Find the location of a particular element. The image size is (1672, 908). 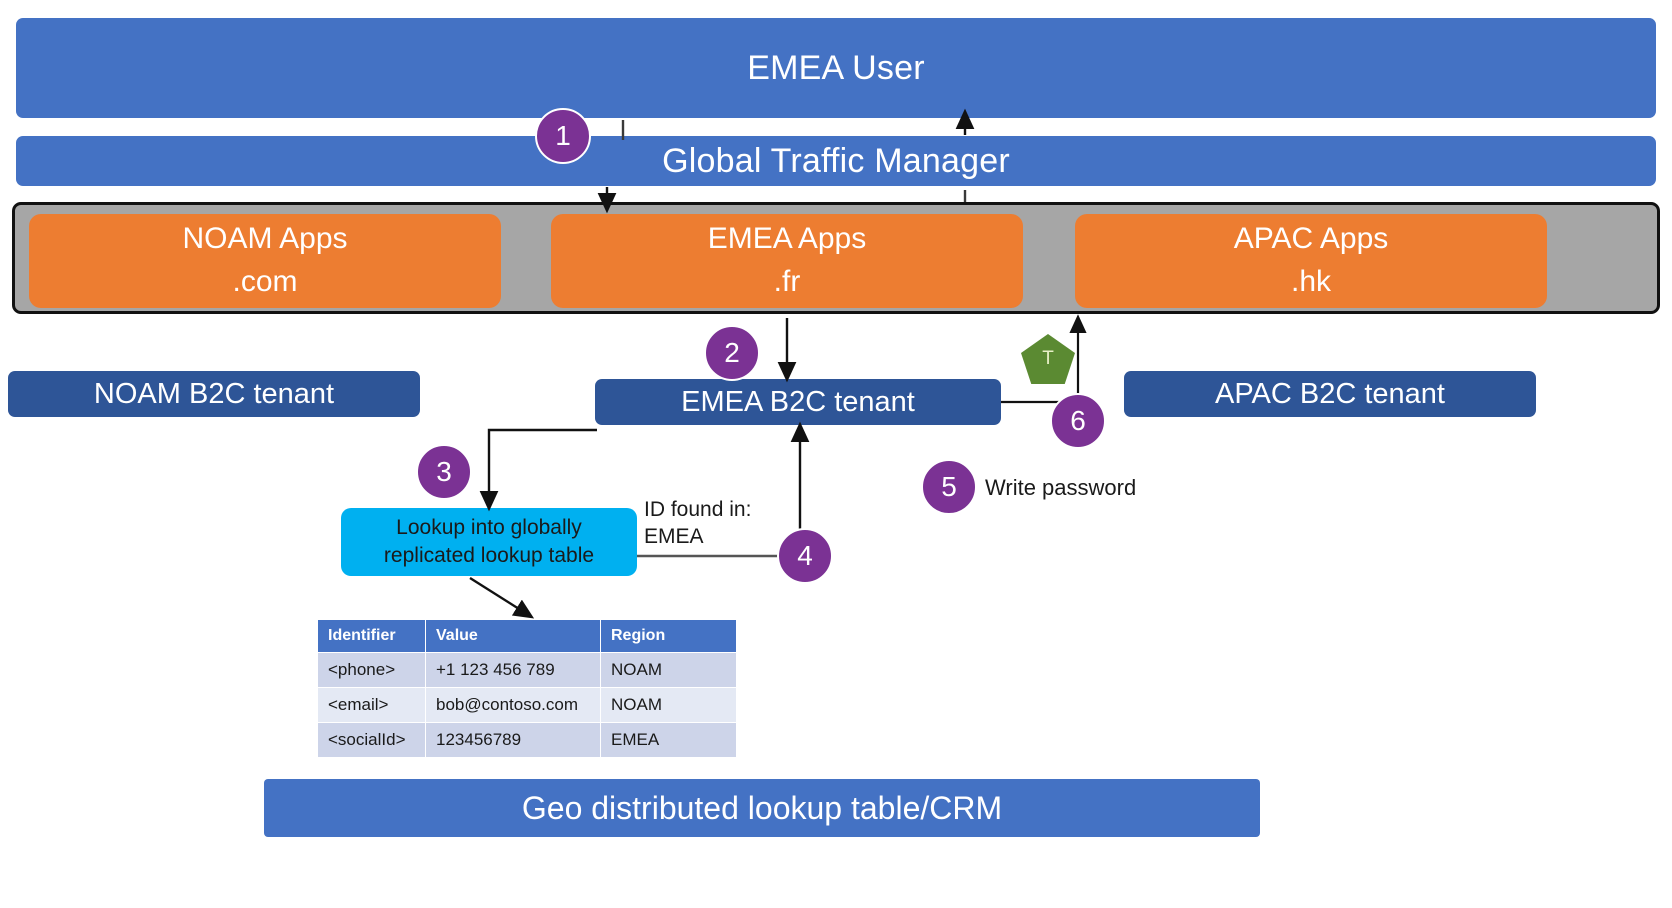

emea-apps-name: EMEA Apps is located at coordinates (787, 239).